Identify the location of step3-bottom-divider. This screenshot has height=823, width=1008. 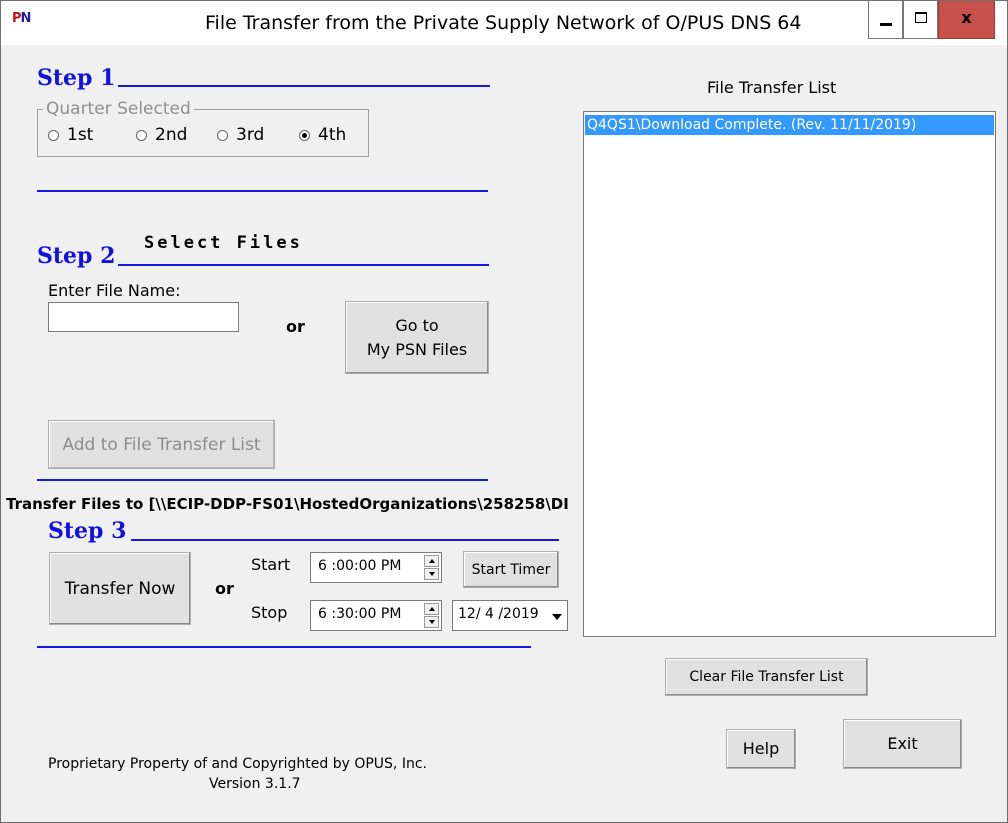
(284, 647).